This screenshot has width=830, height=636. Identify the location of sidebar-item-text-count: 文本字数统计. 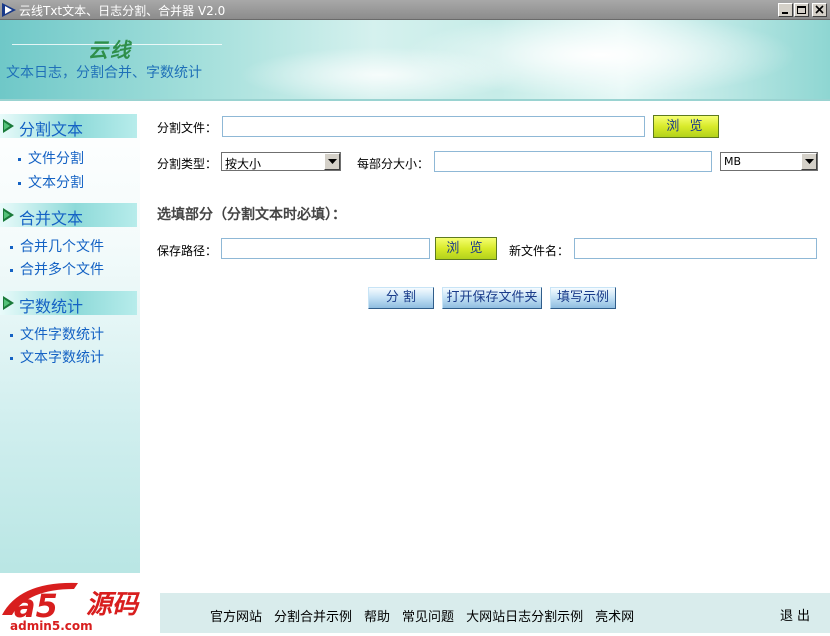
(57, 357).